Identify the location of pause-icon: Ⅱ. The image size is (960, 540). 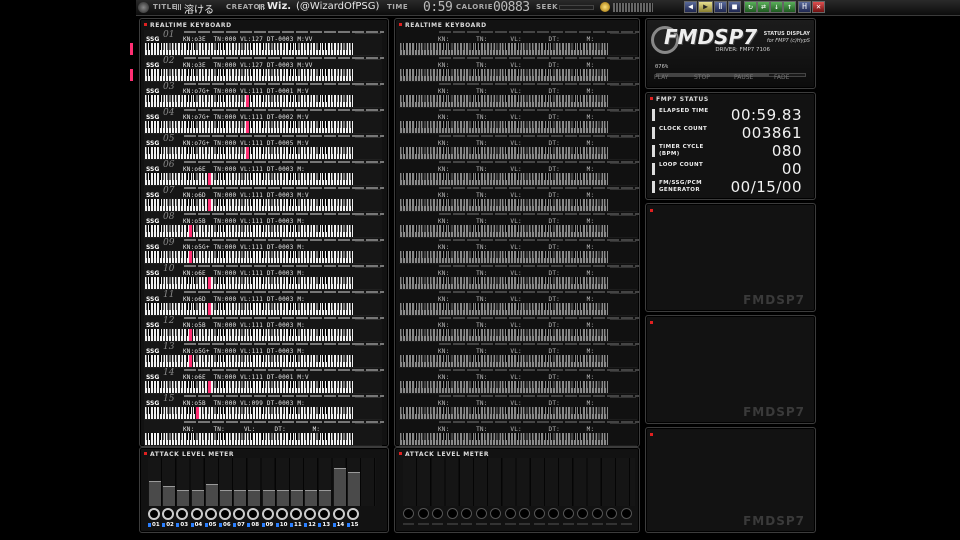
(720, 7).